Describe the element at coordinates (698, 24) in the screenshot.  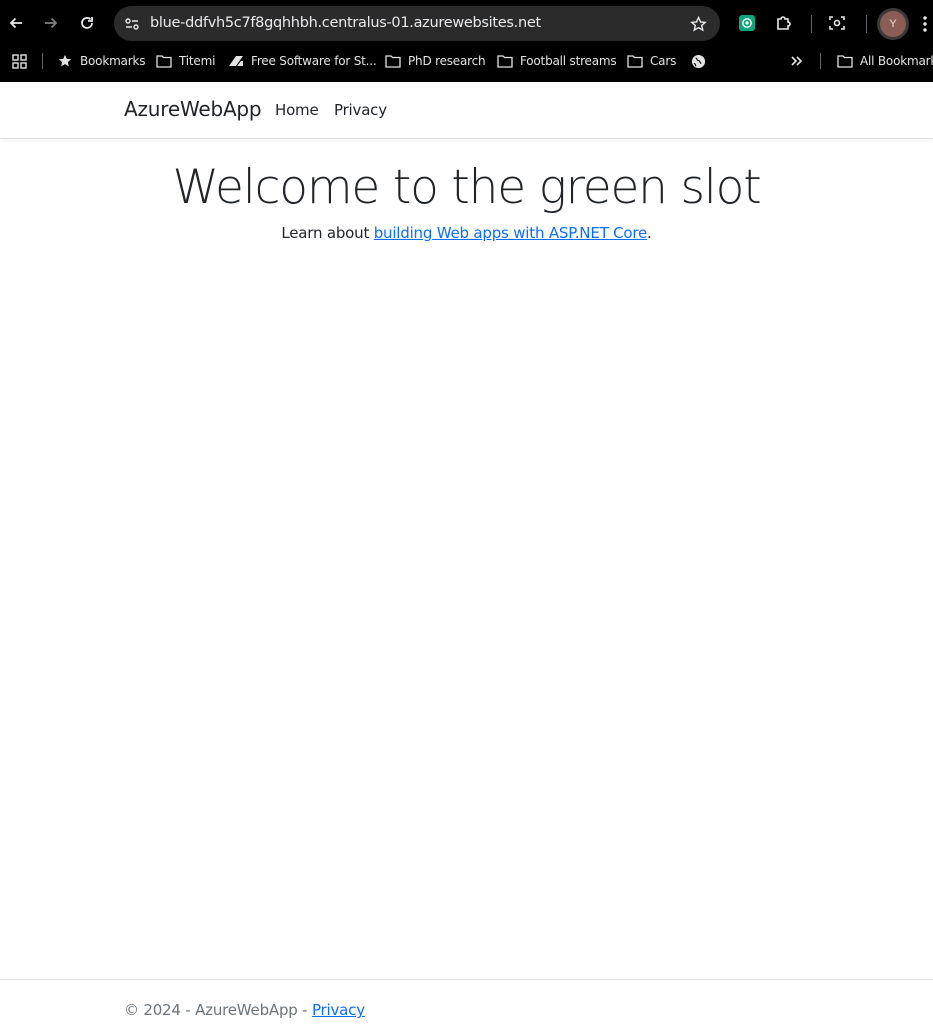
I see `bookmark-star-icon` at that location.